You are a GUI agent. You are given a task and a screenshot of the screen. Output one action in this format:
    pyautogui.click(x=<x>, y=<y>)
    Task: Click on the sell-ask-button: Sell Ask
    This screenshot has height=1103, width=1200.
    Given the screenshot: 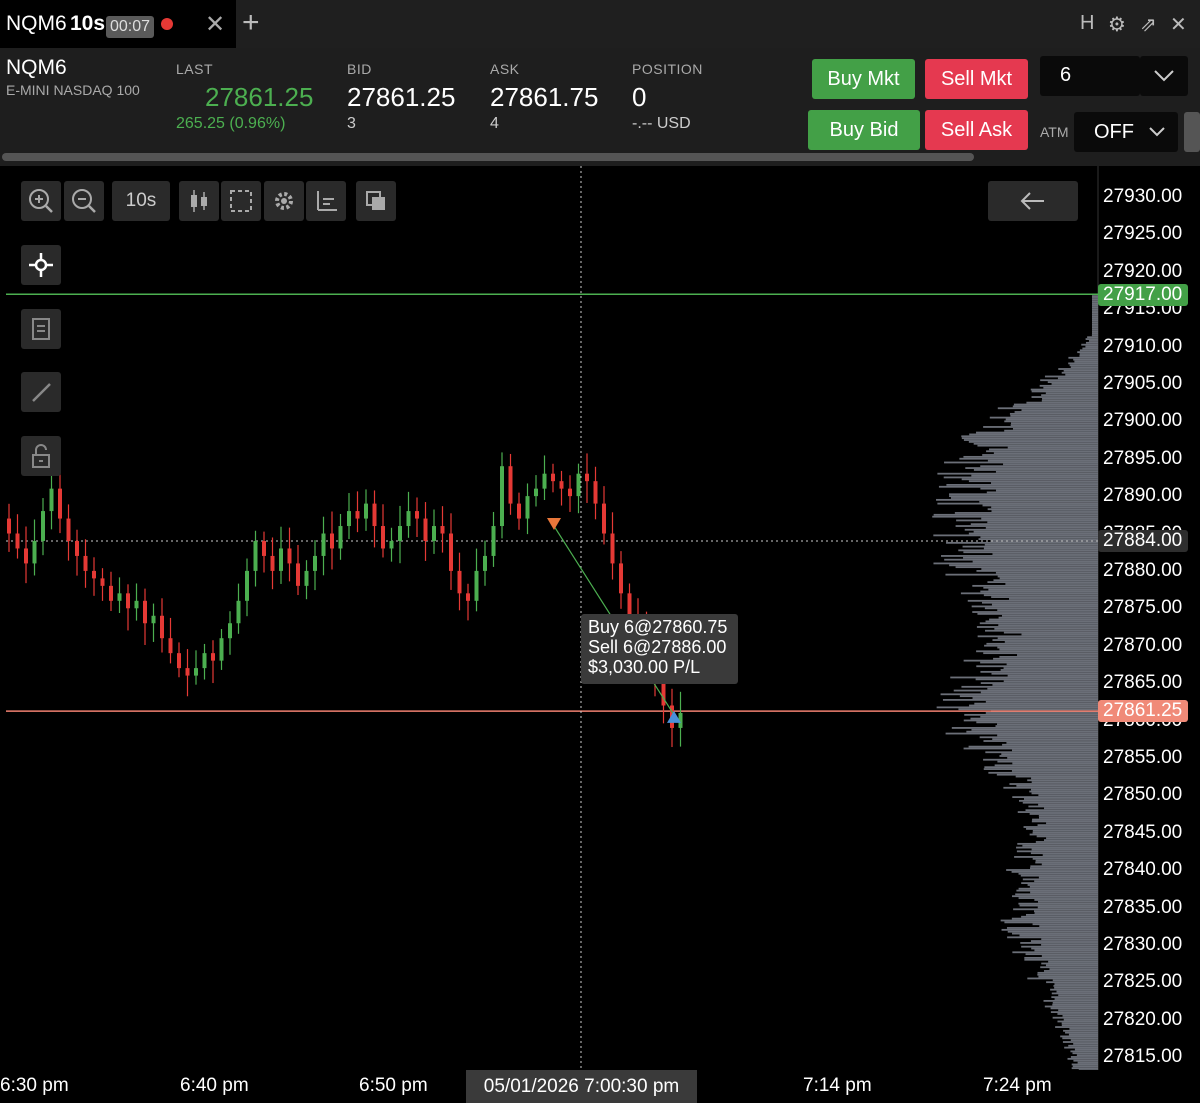 What is the action you would take?
    pyautogui.click(x=976, y=130)
    